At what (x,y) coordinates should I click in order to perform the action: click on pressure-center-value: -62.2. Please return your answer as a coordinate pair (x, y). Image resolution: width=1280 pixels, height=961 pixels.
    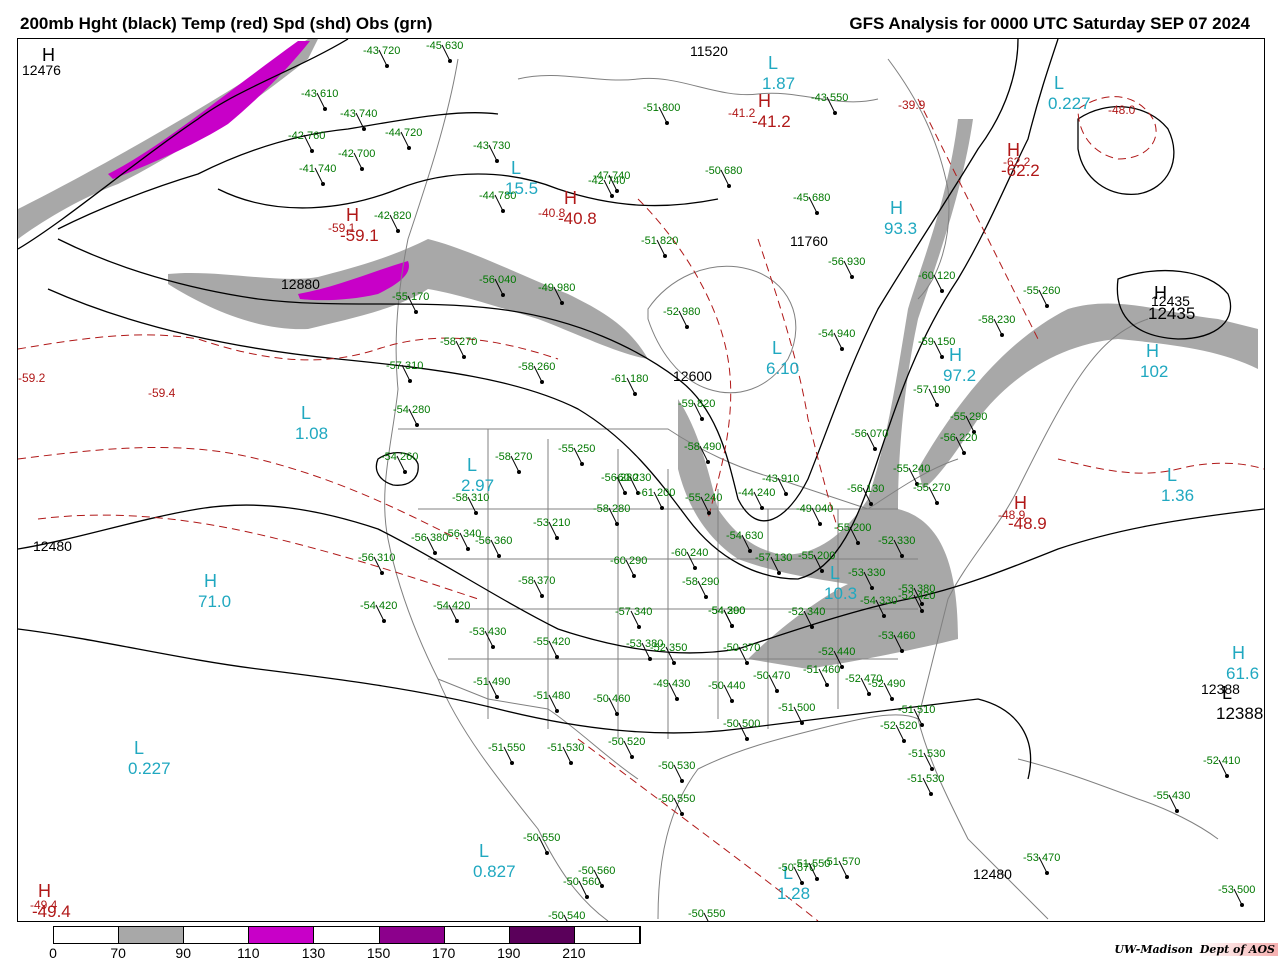
    Looking at the image, I should click on (1020, 170).